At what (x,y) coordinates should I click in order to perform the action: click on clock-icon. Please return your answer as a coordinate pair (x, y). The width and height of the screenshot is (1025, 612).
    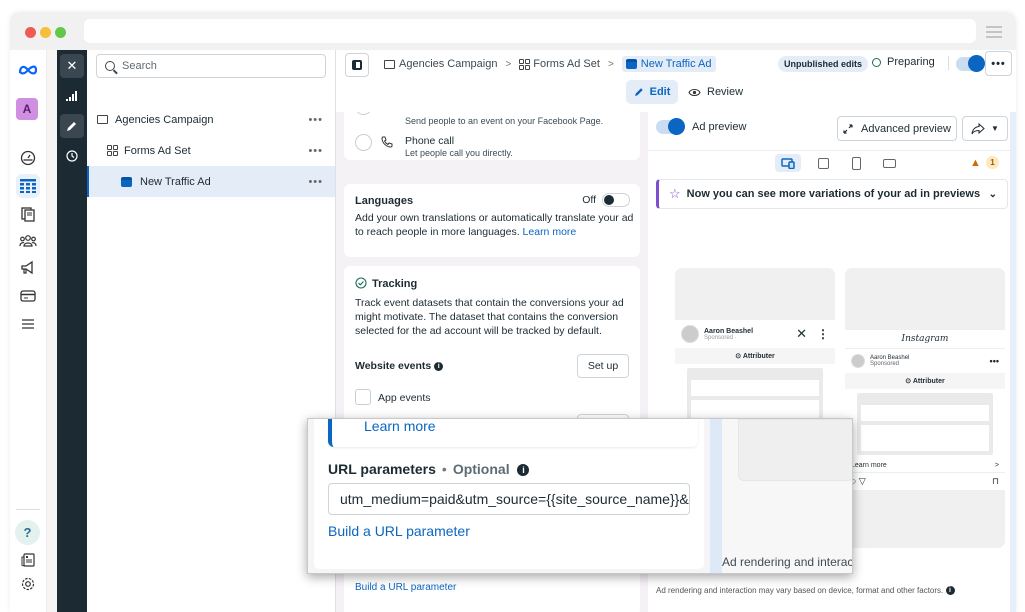
    Looking at the image, I should click on (72, 156).